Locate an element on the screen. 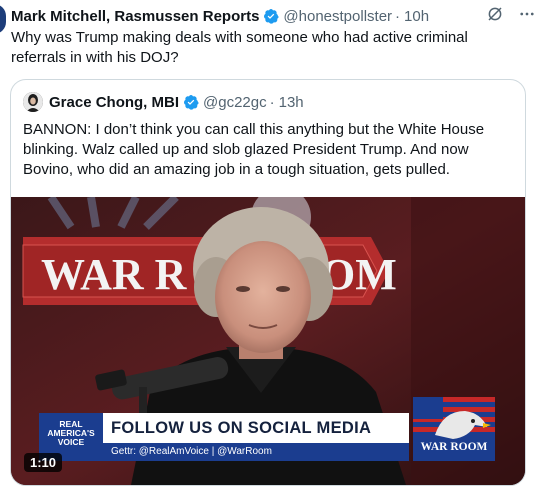 The width and height of the screenshot is (550, 493). quoted-header: Grace Chong, MBI @gc22gc · 13h is located at coordinates (163, 102).